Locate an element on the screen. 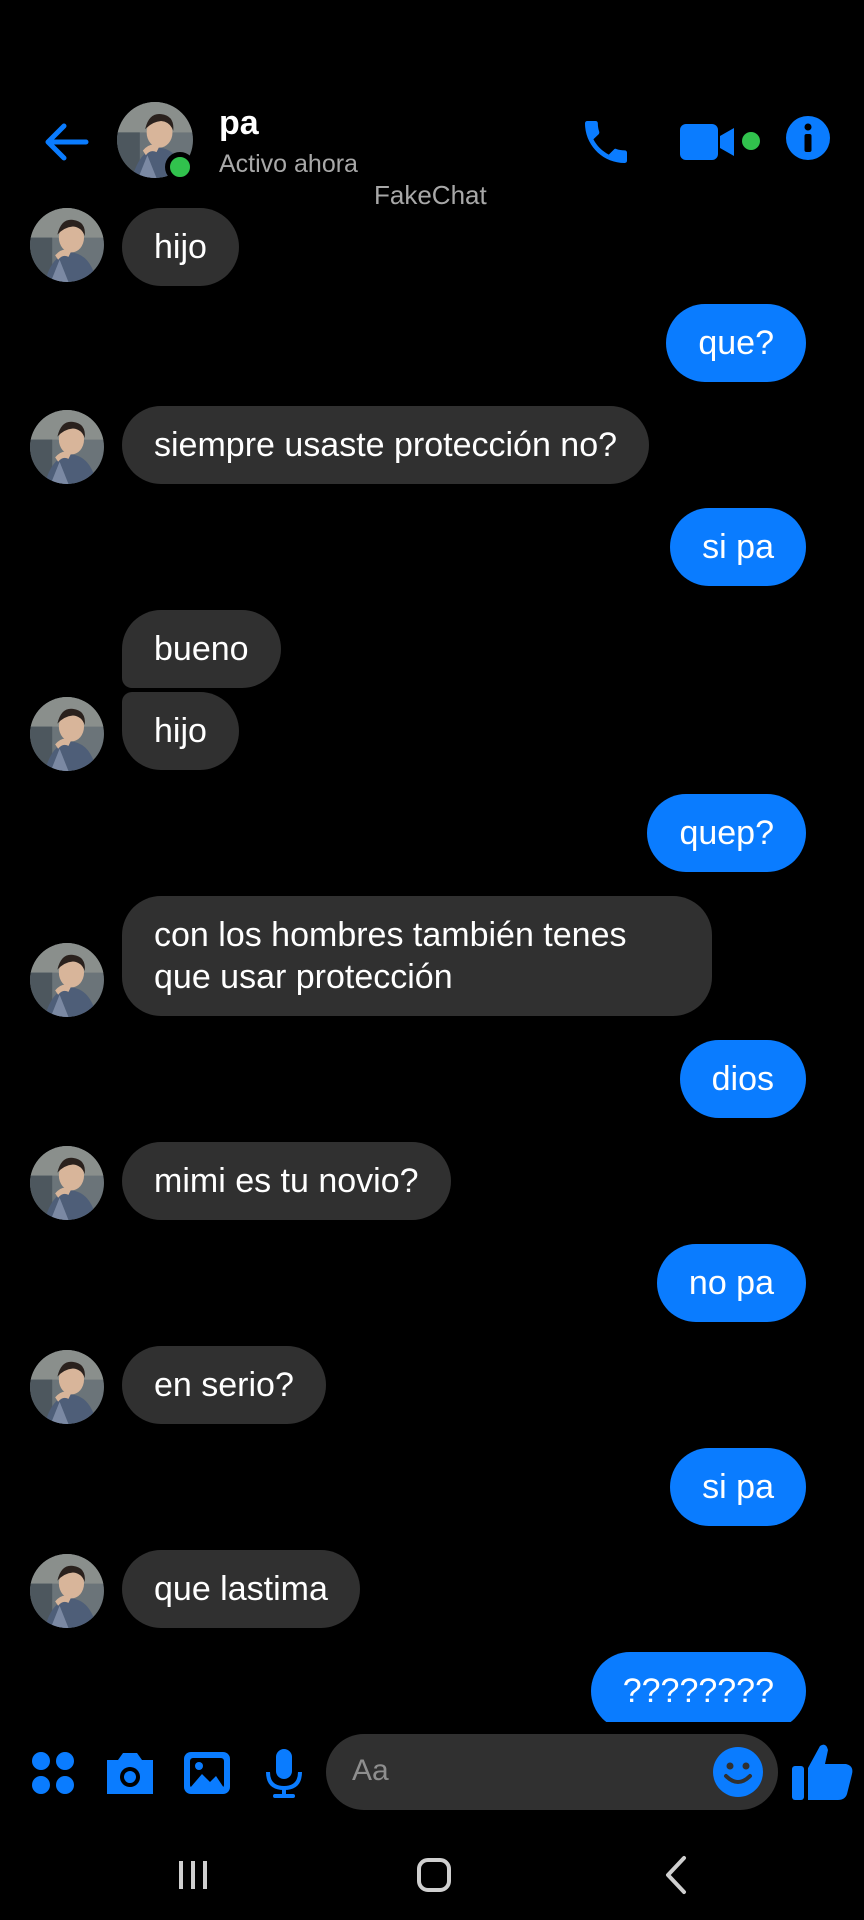  like-button is located at coordinates (823, 1771).